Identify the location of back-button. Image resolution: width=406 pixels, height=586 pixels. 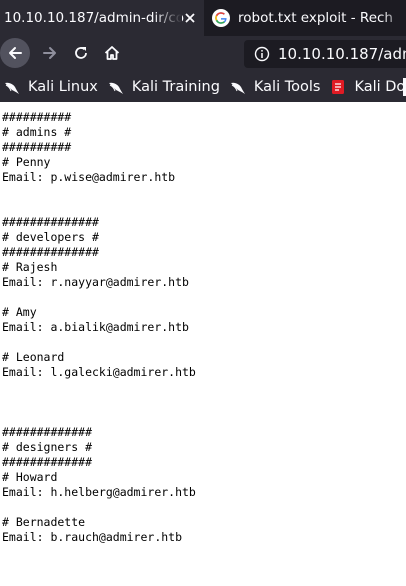
(15, 53).